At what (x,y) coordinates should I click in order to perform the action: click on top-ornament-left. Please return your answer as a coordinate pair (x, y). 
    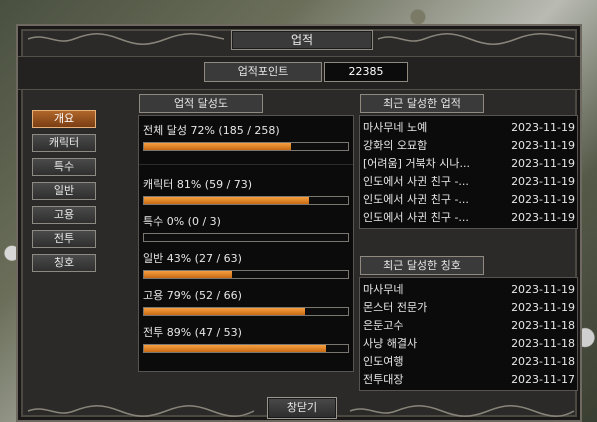
    Looking at the image, I should click on (126, 39).